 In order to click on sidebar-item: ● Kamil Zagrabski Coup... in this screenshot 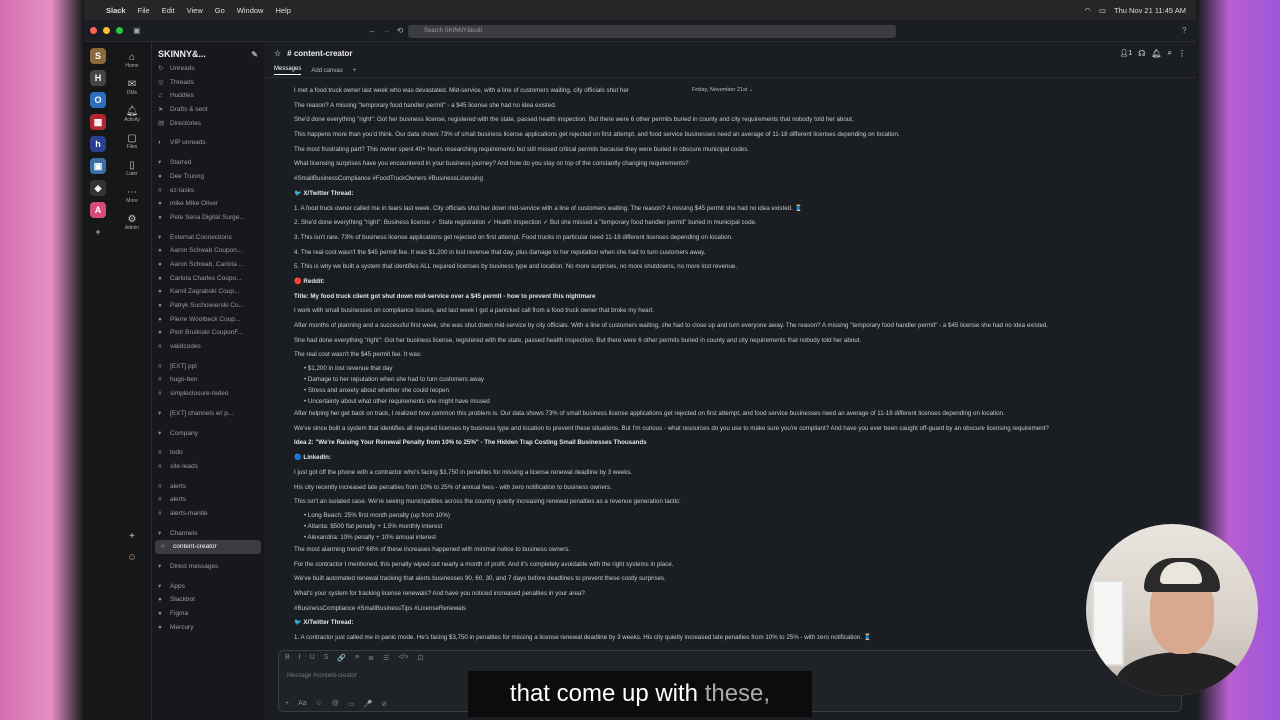, I will do `click(208, 292)`.